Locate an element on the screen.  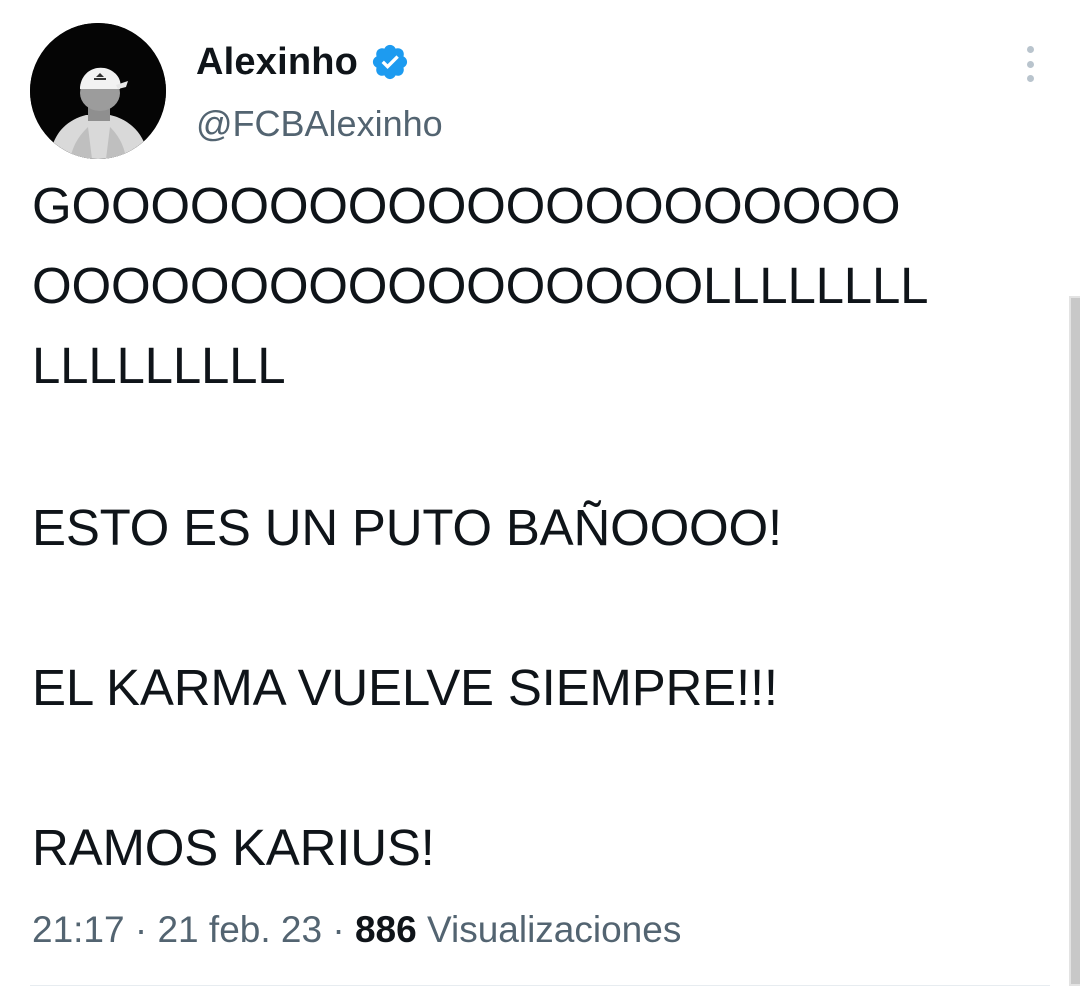
verified-badge-icon is located at coordinates (390, 62).